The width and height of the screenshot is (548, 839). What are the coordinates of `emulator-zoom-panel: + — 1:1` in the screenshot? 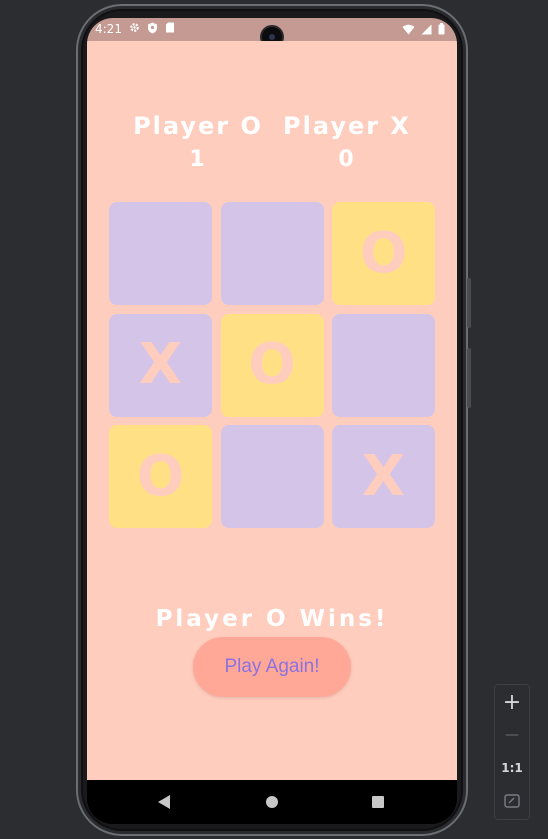 It's located at (512, 752).